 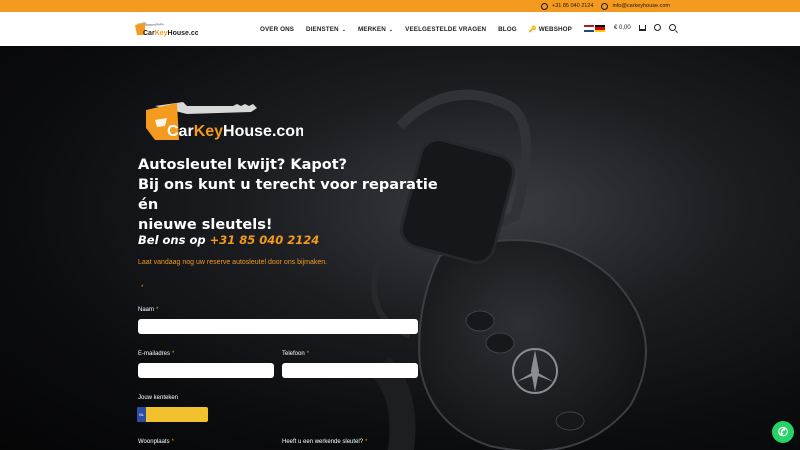 I want to click on woonplaats-label: Woonplaats *, so click(x=156, y=442).